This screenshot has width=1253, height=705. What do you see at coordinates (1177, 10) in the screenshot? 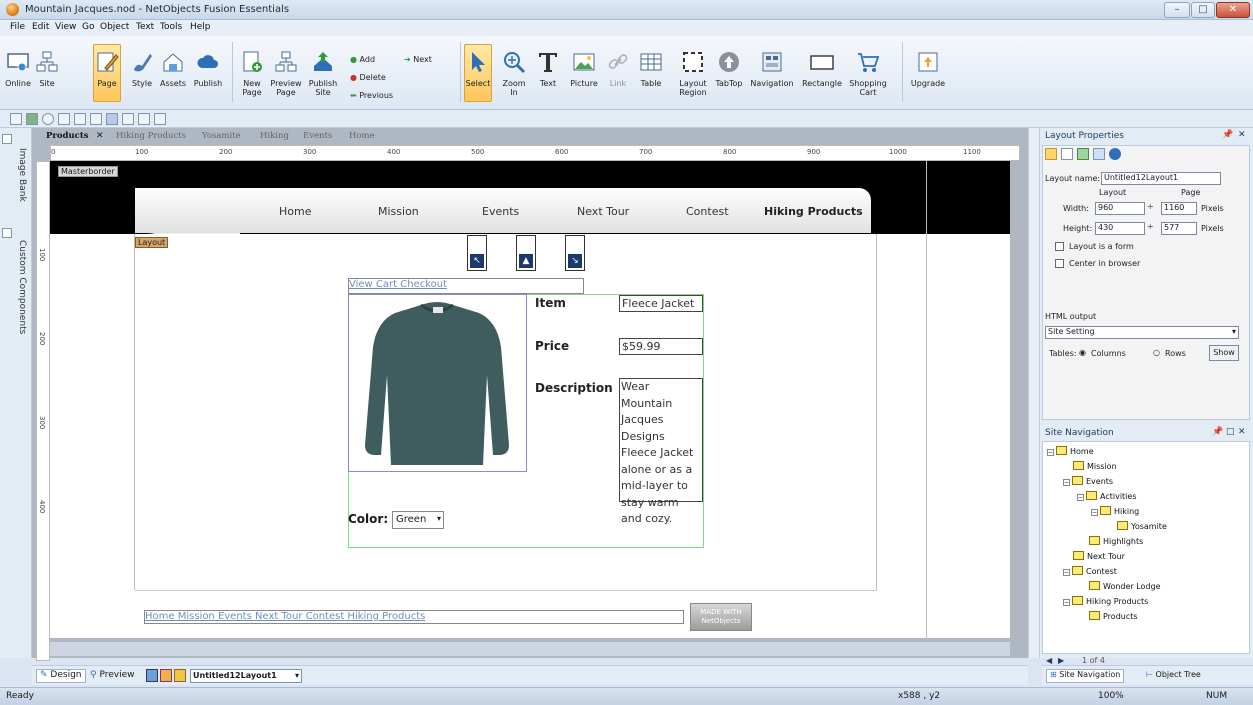
I see `minimize-button: –` at bounding box center [1177, 10].